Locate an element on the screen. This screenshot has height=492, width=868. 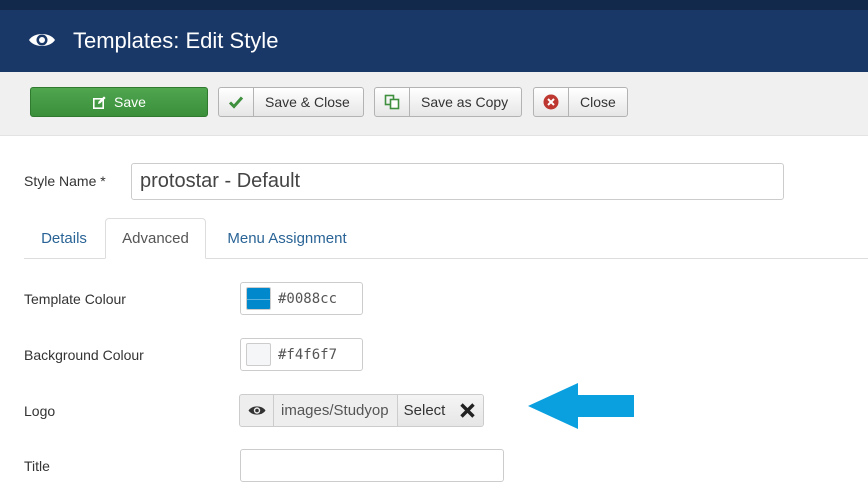
save-close-label: Save & Close is located at coordinates (307, 102).